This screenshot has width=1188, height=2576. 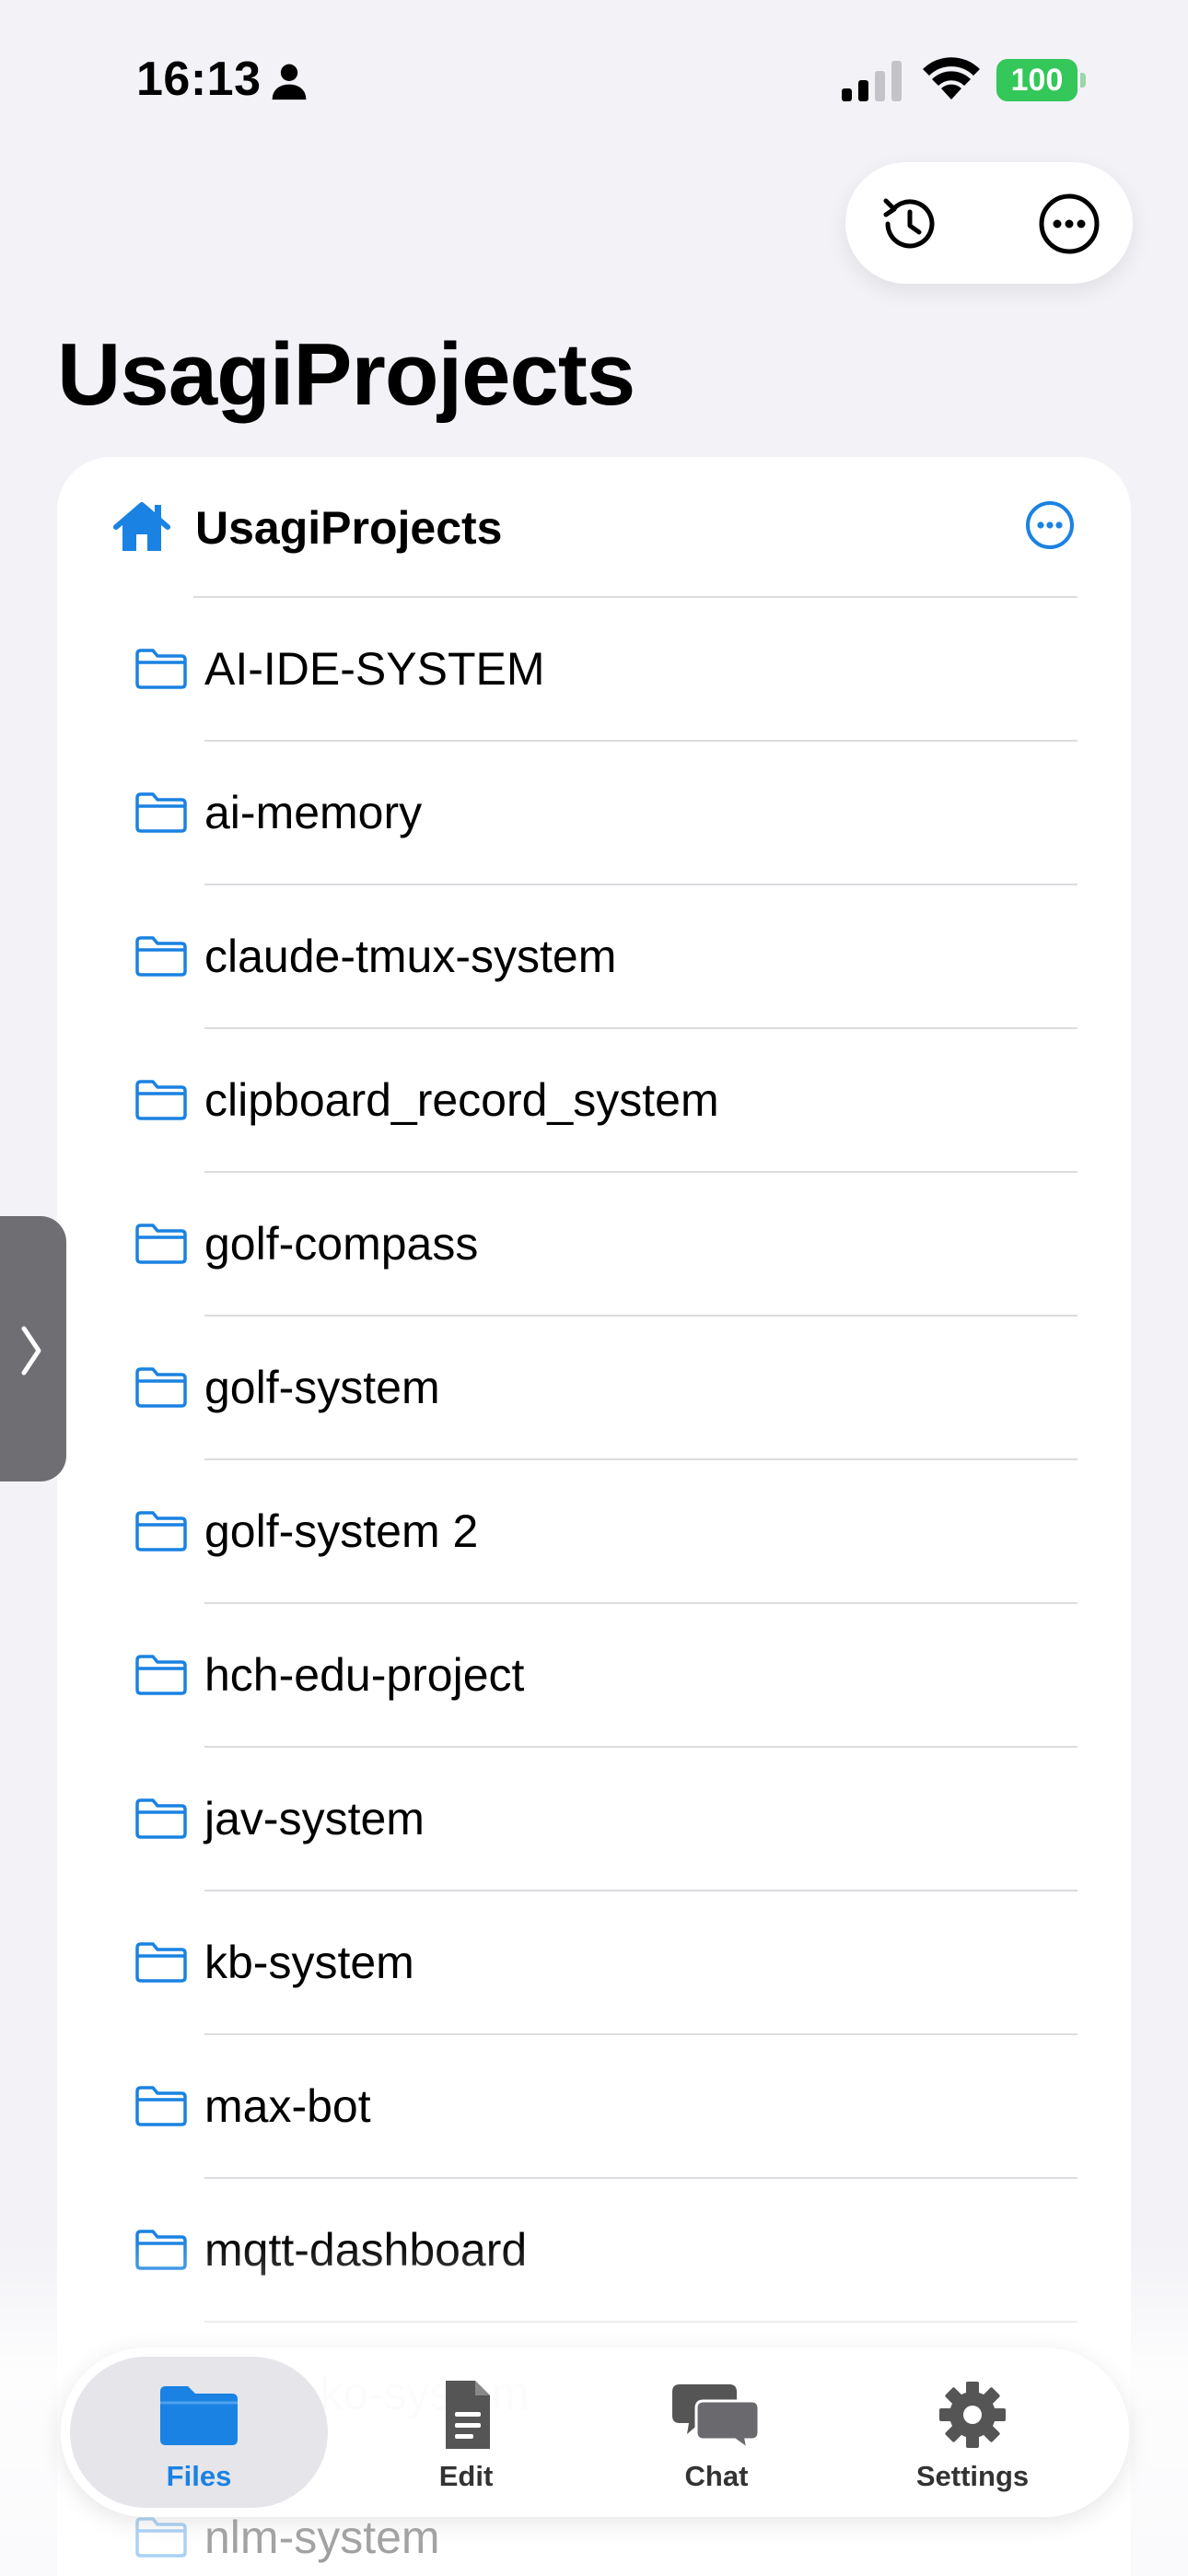 I want to click on folder-row: hch-edu-project, so click(x=594, y=1676).